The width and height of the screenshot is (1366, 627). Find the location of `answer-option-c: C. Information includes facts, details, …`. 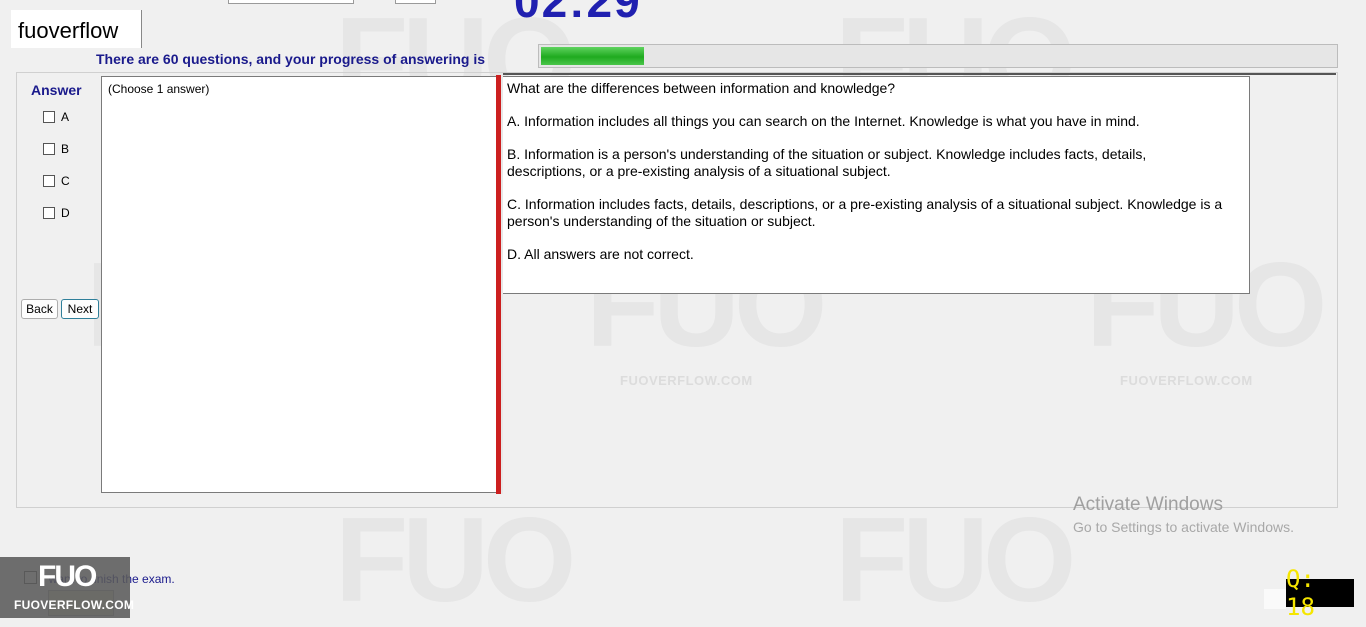

answer-option-c: C. Information includes facts, details, … is located at coordinates (865, 212).